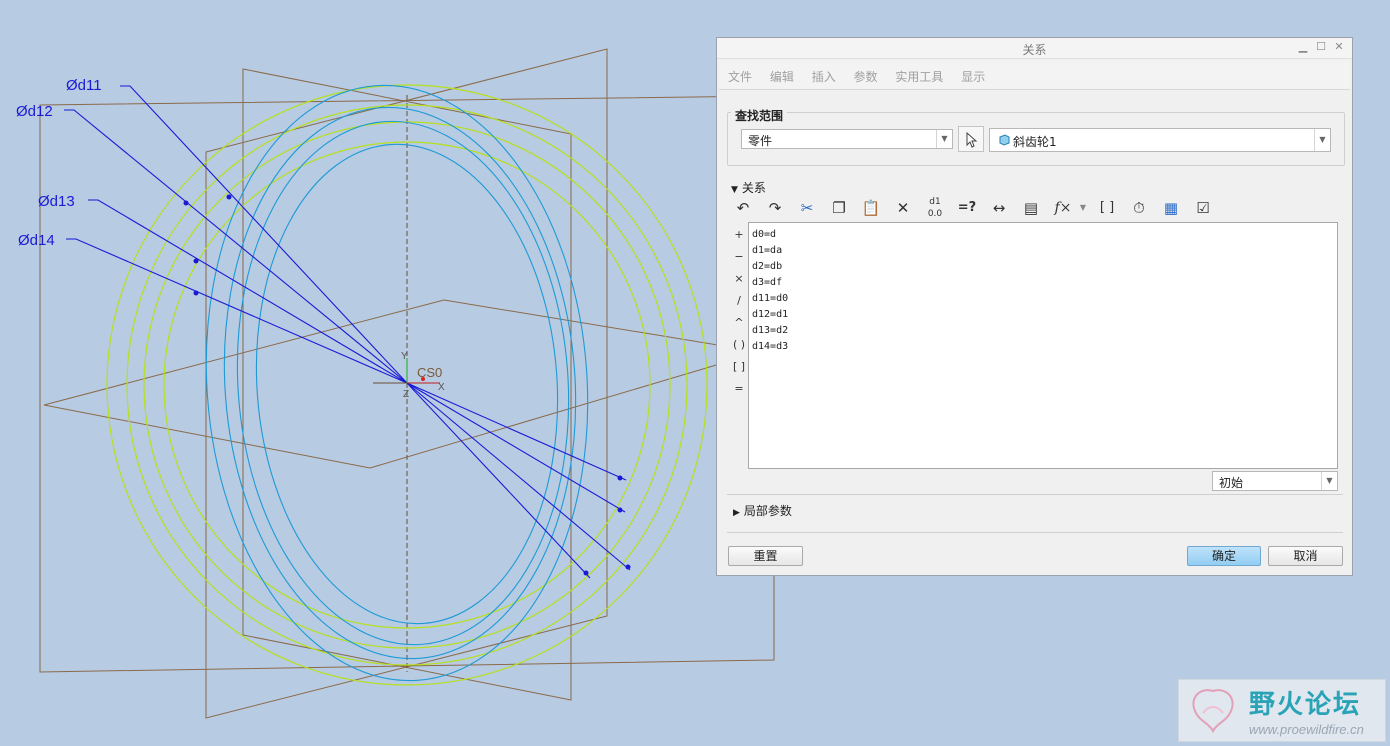  What do you see at coordinates (919, 76) in the screenshot?
I see `menu-utilities: 实用工具` at bounding box center [919, 76].